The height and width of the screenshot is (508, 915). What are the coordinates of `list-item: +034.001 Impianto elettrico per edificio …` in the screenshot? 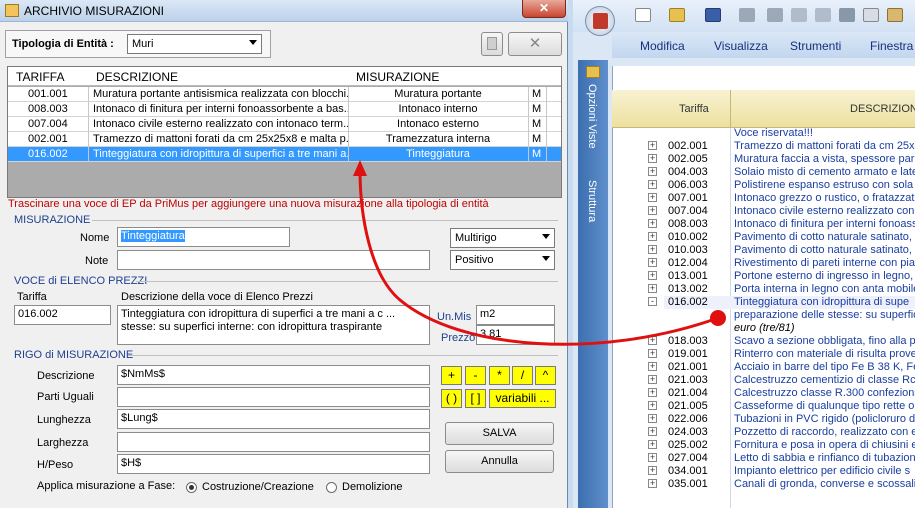 It's located at (763, 471).